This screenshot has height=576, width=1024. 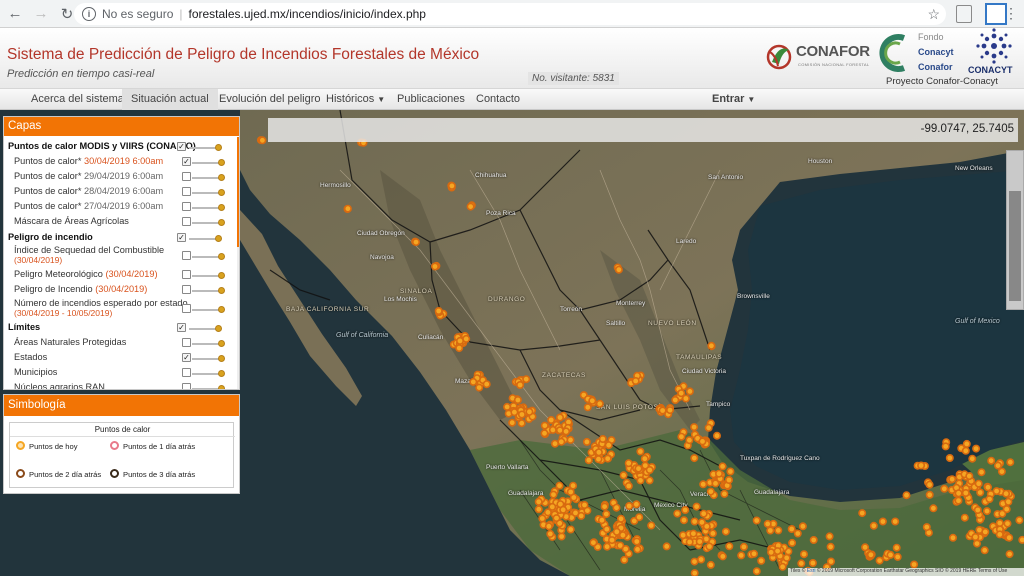 What do you see at coordinates (933, 14) in the screenshot?
I see `bookmark-star-icon: ☆` at bounding box center [933, 14].